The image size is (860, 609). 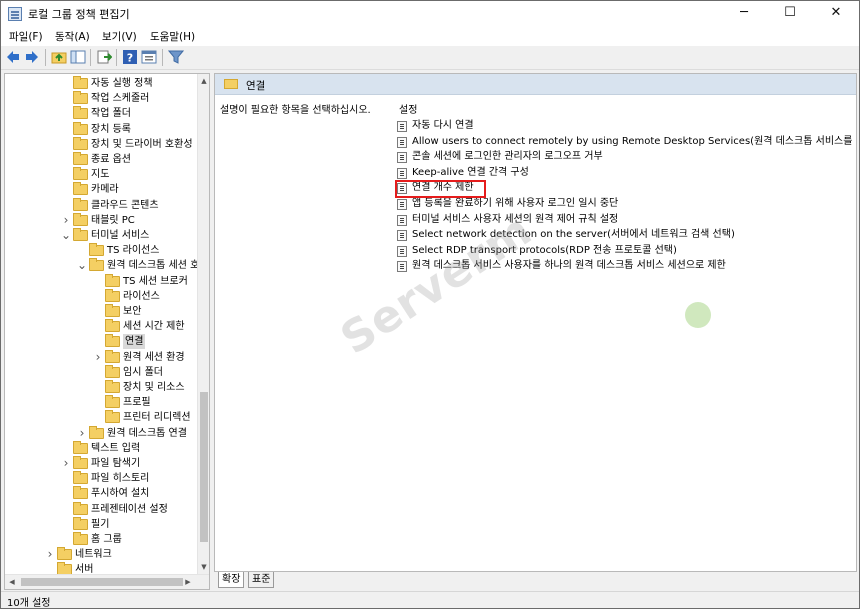 What do you see at coordinates (12, 582) in the screenshot?
I see `scroll-left-icon: ◀` at bounding box center [12, 582].